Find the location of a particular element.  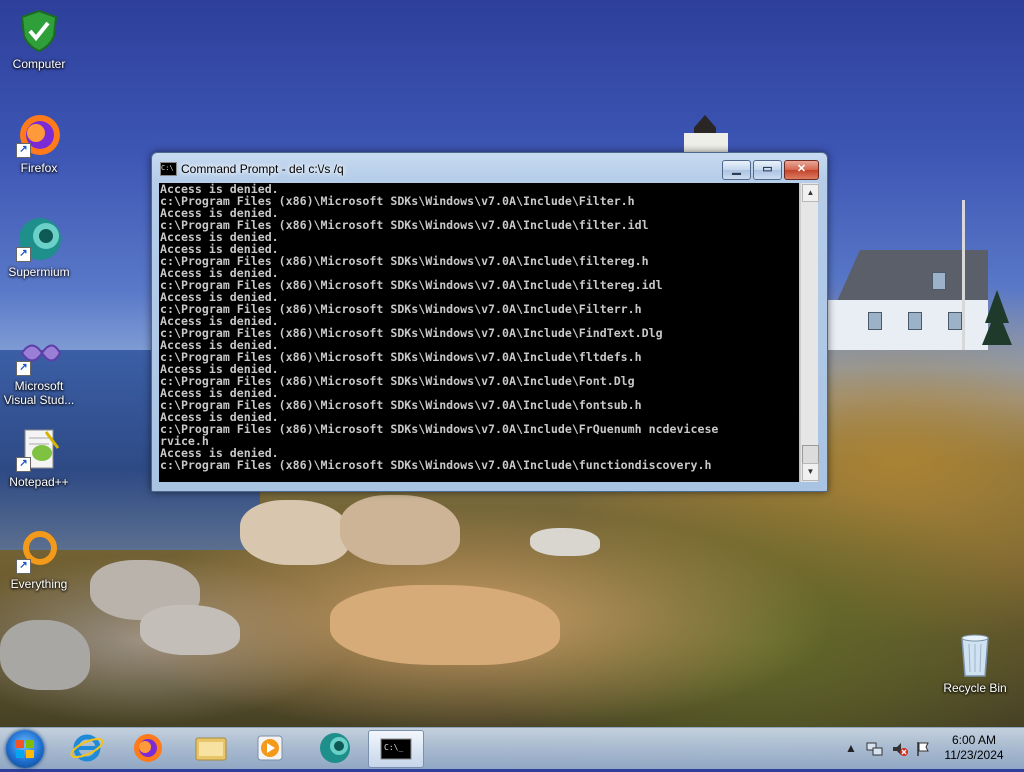

command-prompt-icon: C:\ is located at coordinates (168, 169).